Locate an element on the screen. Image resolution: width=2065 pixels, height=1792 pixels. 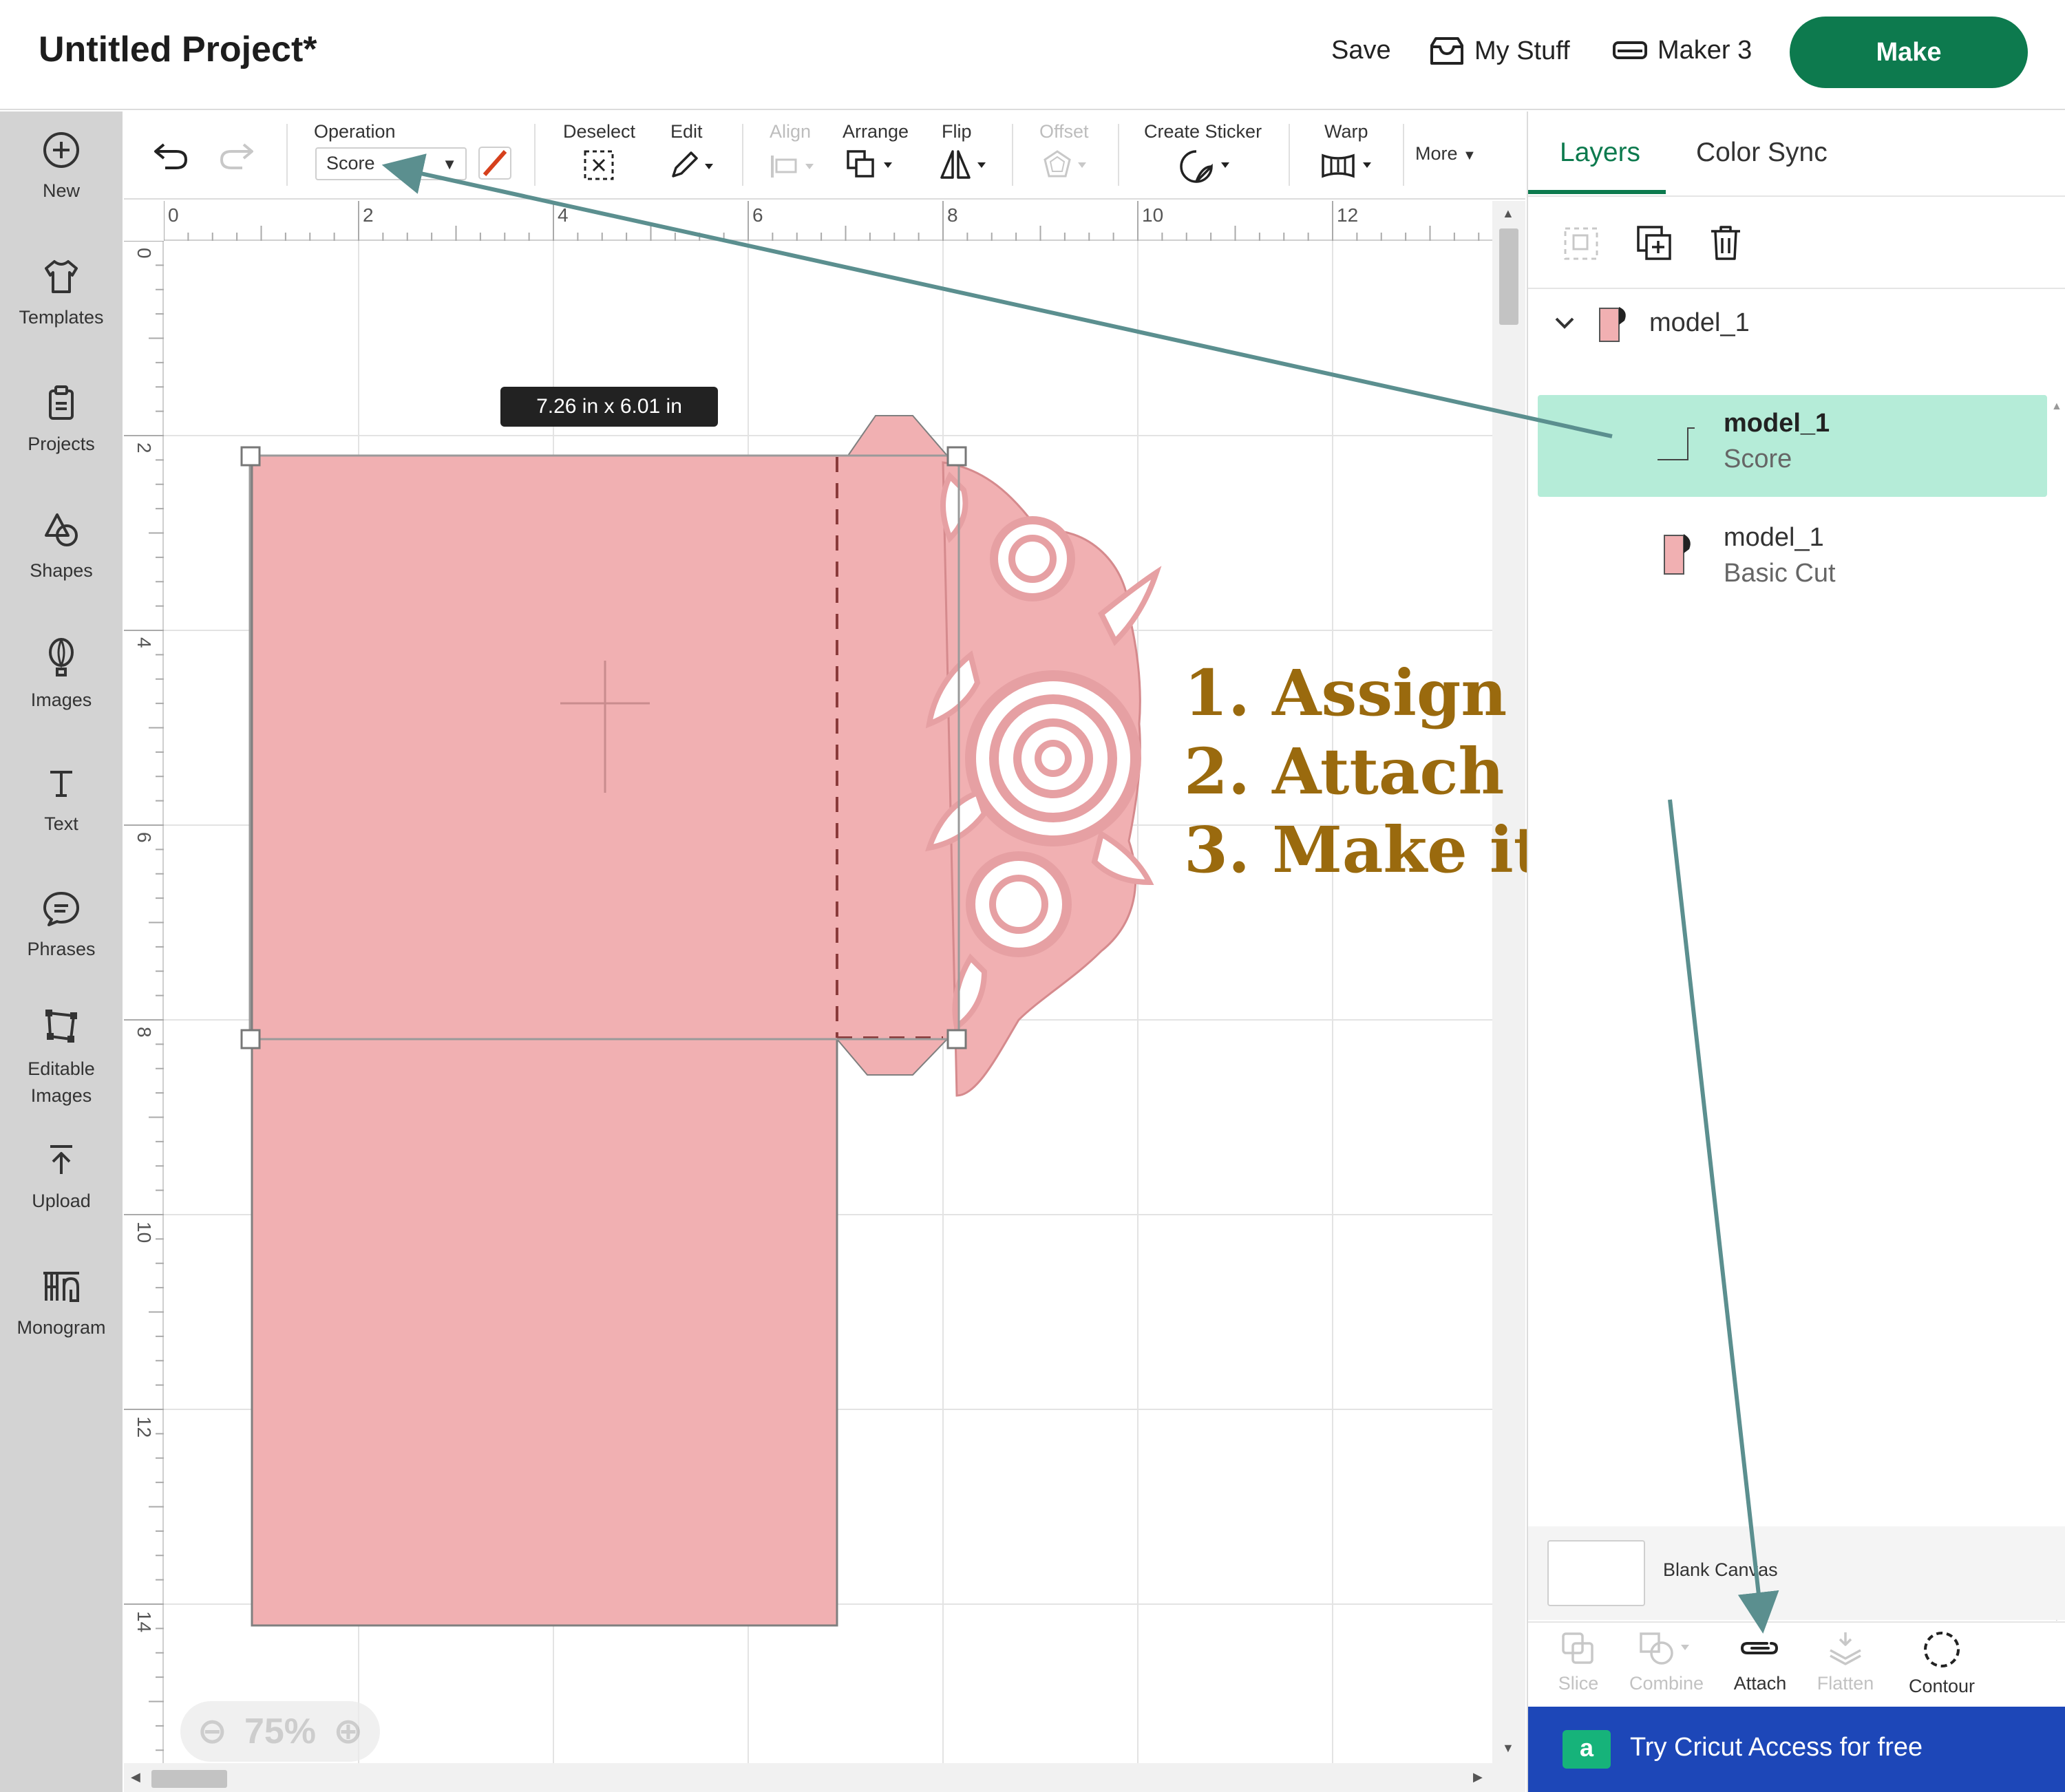
inbox-icon is located at coordinates (1446, 51).